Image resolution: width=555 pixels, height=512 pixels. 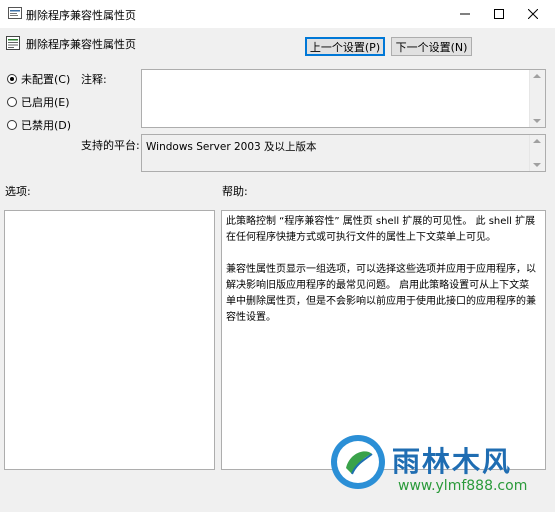 What do you see at coordinates (235, 191) in the screenshot?
I see `help-label: 帮助:` at bounding box center [235, 191].